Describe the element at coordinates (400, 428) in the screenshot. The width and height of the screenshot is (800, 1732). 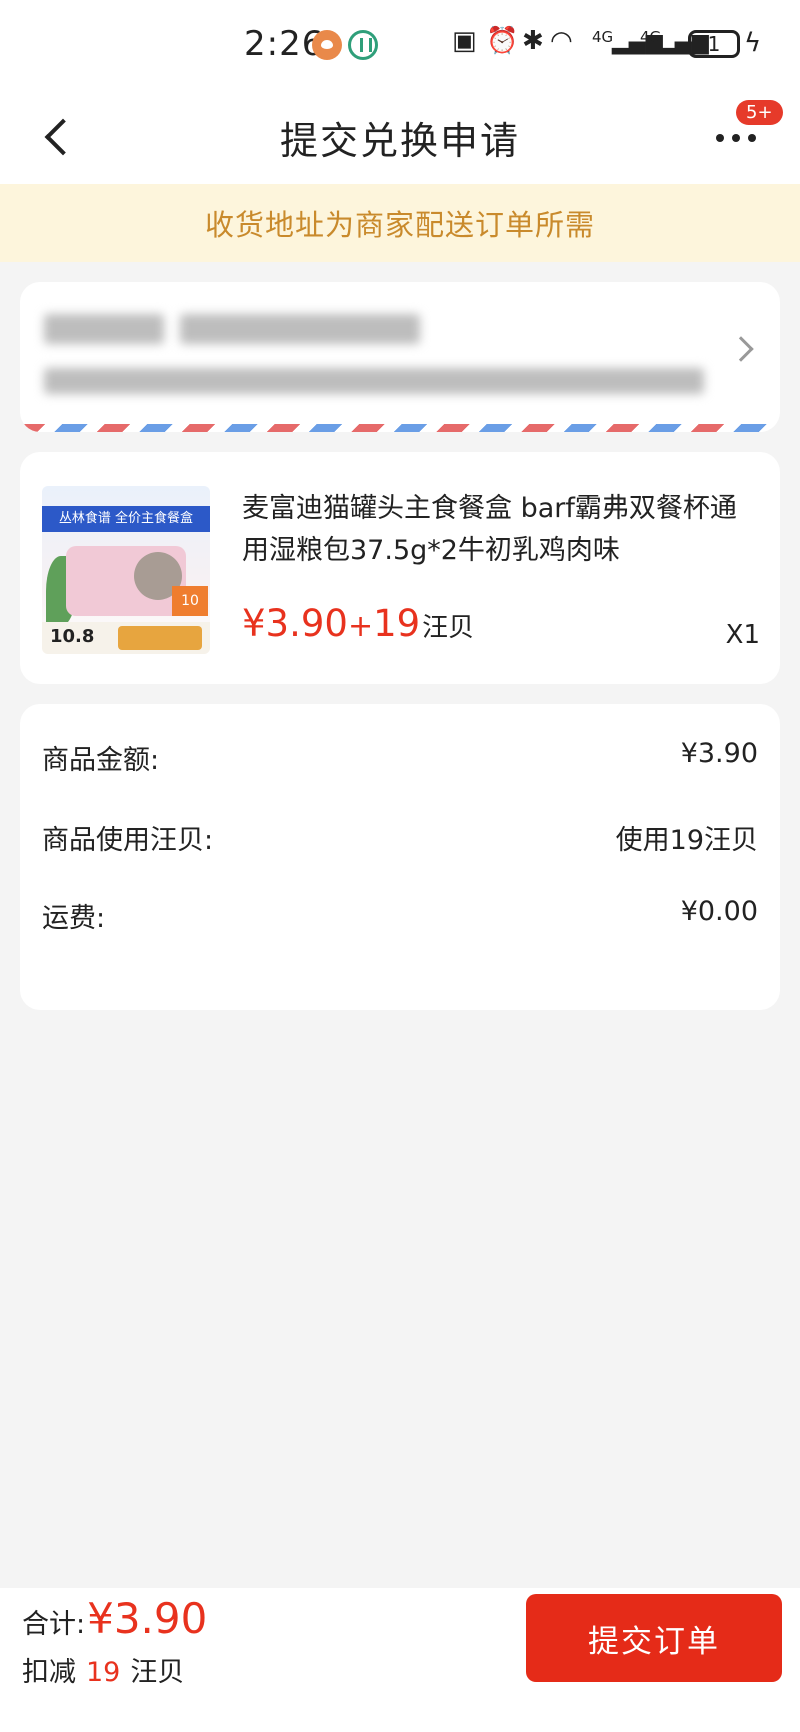
I see `airmail-border` at that location.